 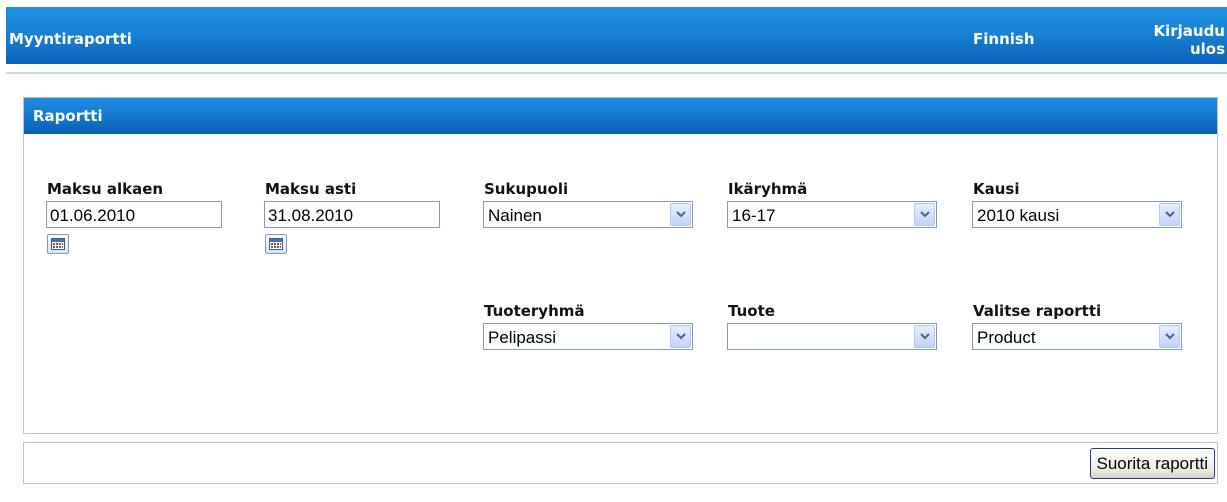 I want to click on payment-from-label: Maksu alkaen, so click(x=105, y=189).